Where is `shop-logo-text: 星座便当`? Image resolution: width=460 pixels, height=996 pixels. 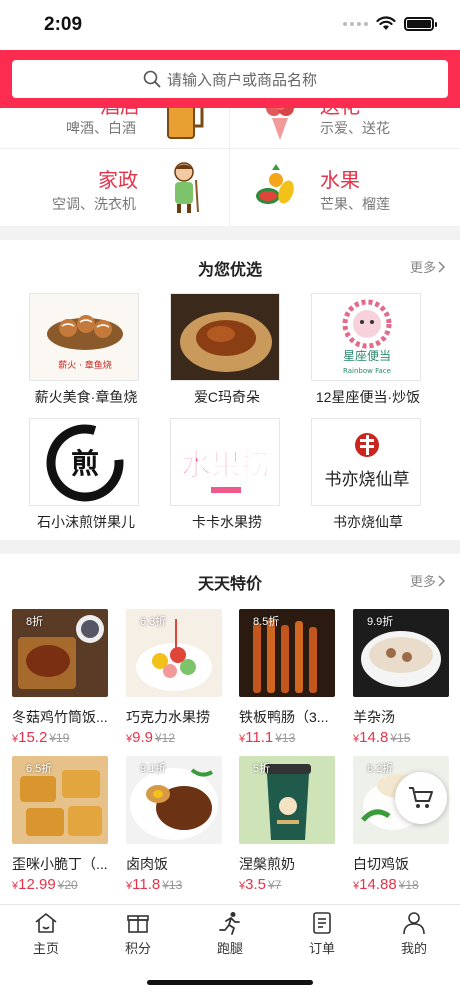 shop-logo-text: 星座便当 is located at coordinates (367, 355).